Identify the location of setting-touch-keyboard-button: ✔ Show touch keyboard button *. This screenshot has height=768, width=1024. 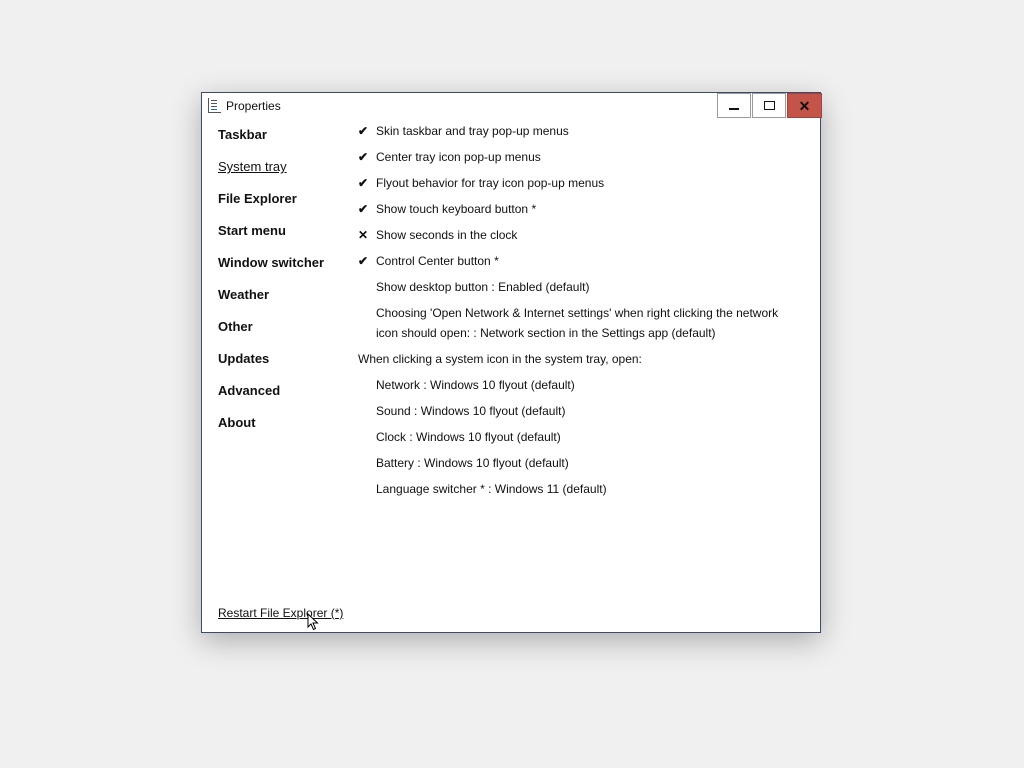
(447, 209).